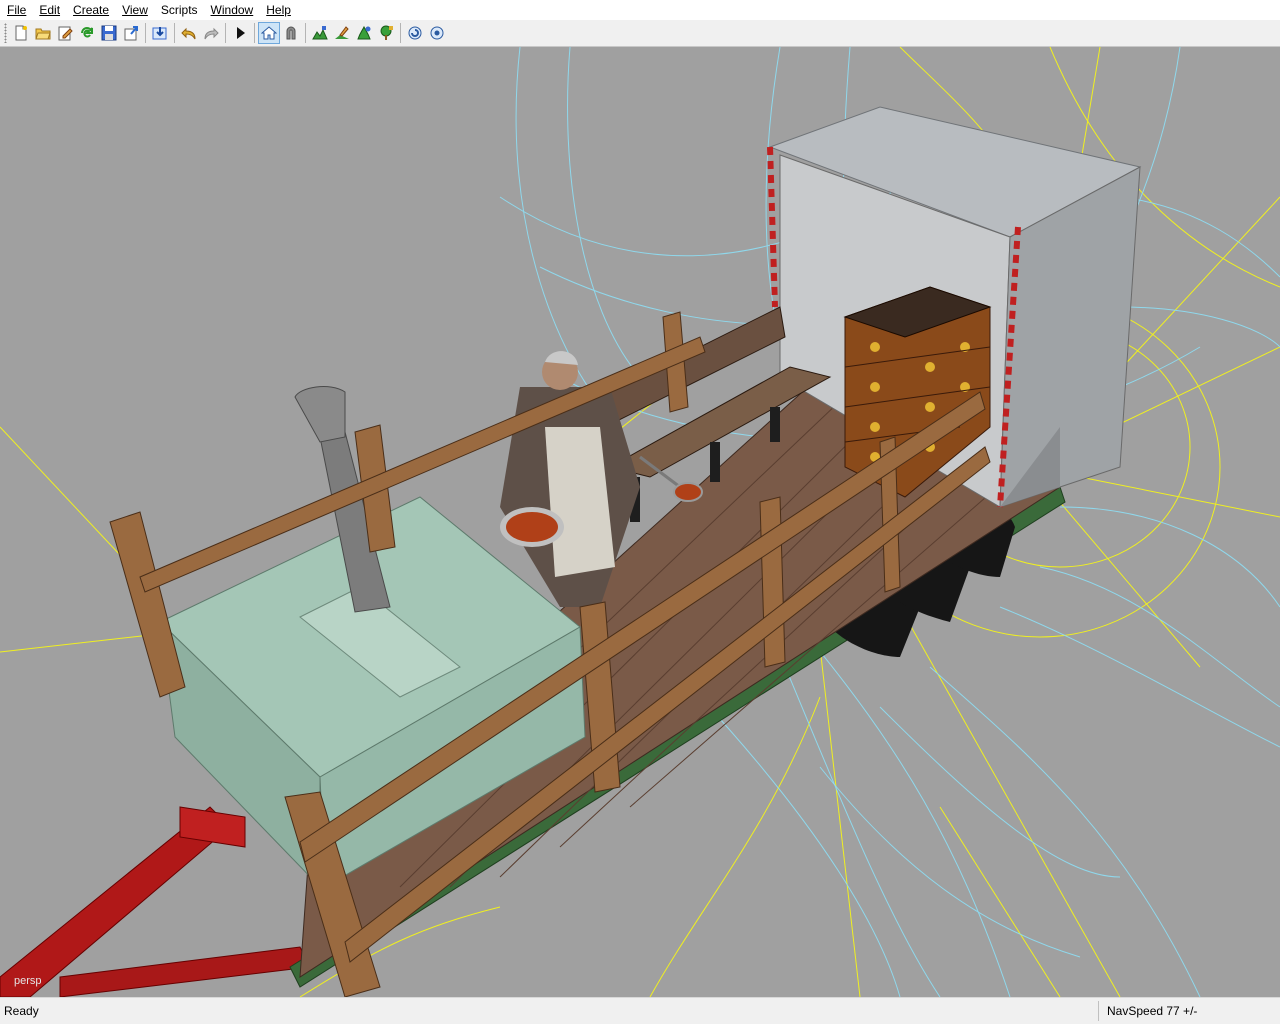 The width and height of the screenshot is (1280, 1024). Describe the element at coordinates (16, 10) in the screenshot. I see `menu-file: File` at that location.